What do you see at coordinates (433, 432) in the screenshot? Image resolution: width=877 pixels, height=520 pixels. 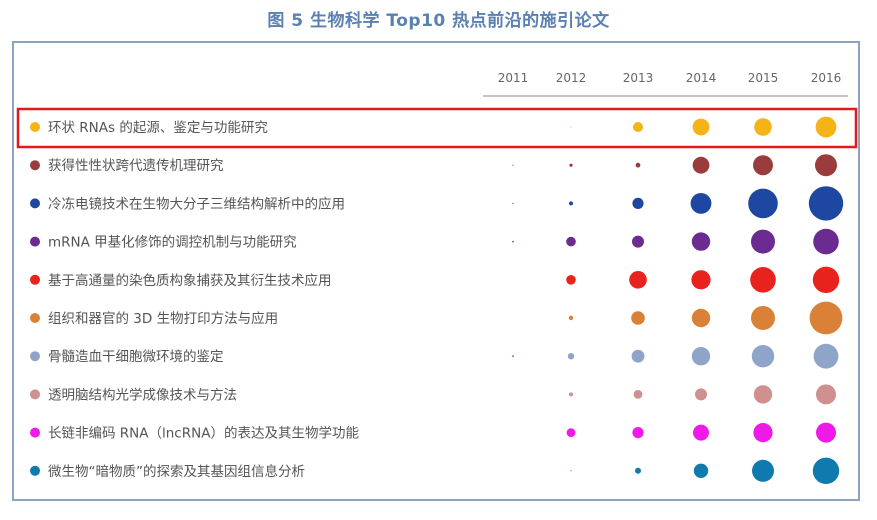 I see `chart-row: 长链非编码 RNA（lncRNA）的表达及其生物学功能` at bounding box center [433, 432].